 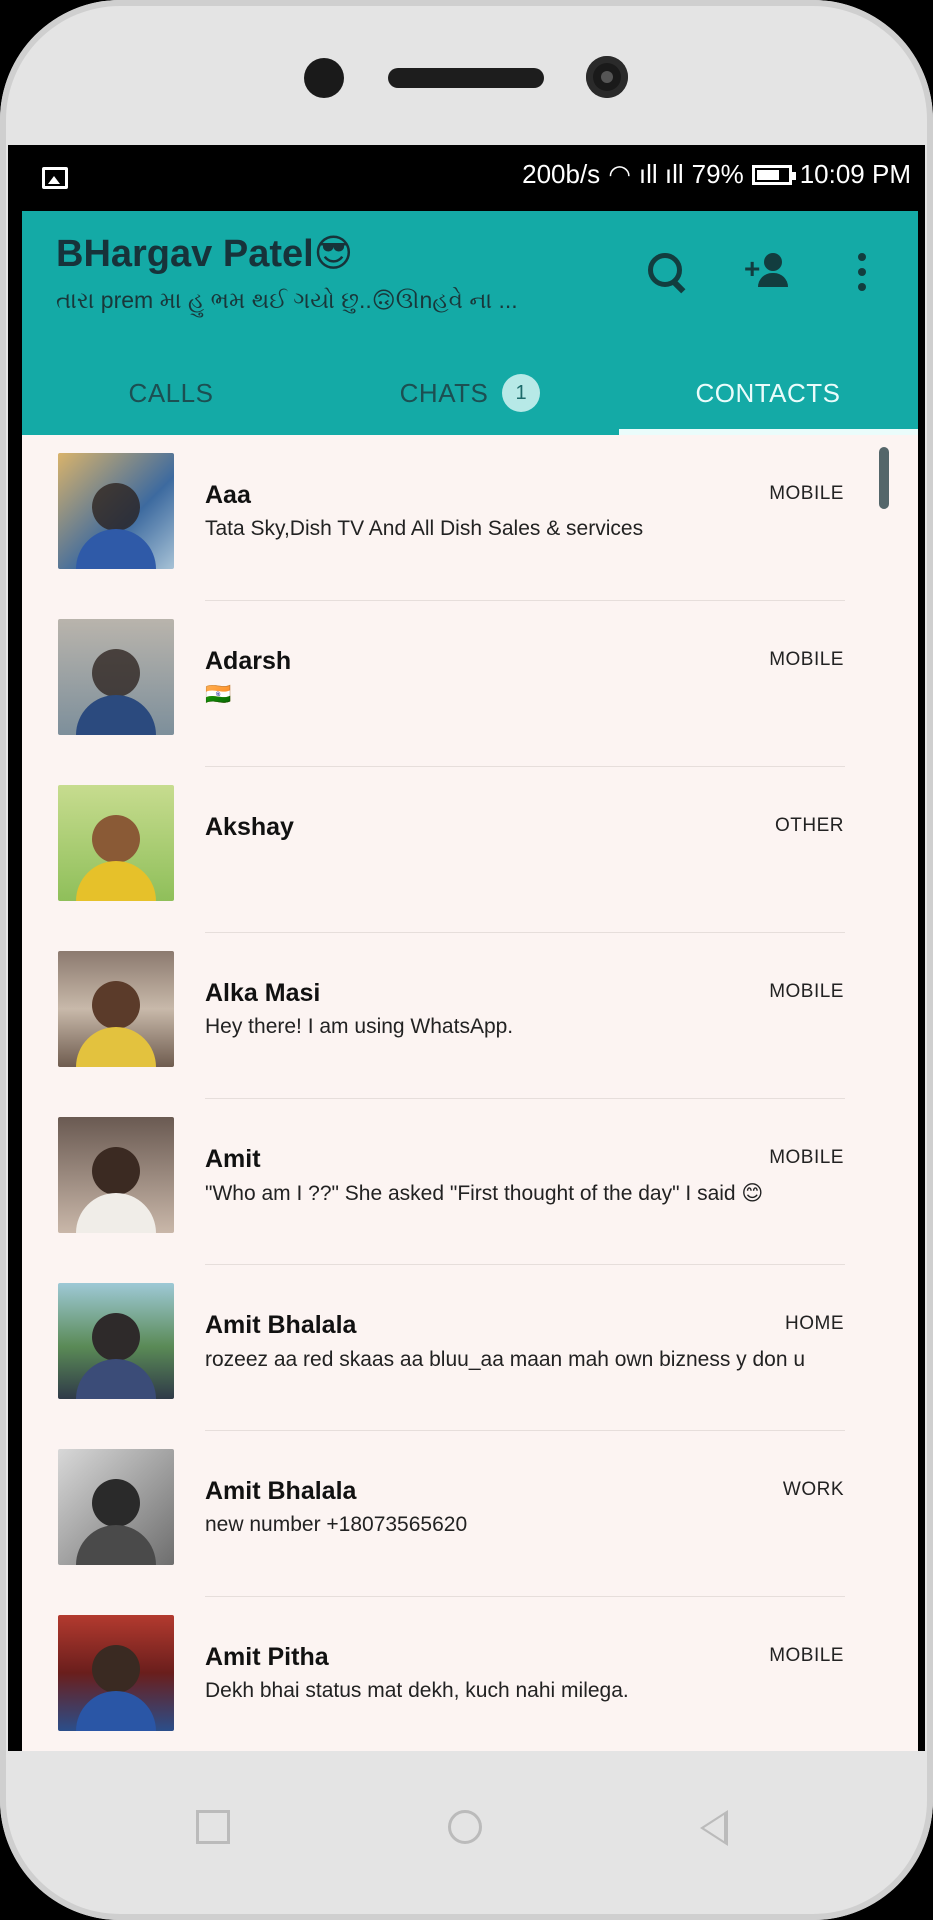 I want to click on phone-type: HOME, so click(x=814, y=1323).